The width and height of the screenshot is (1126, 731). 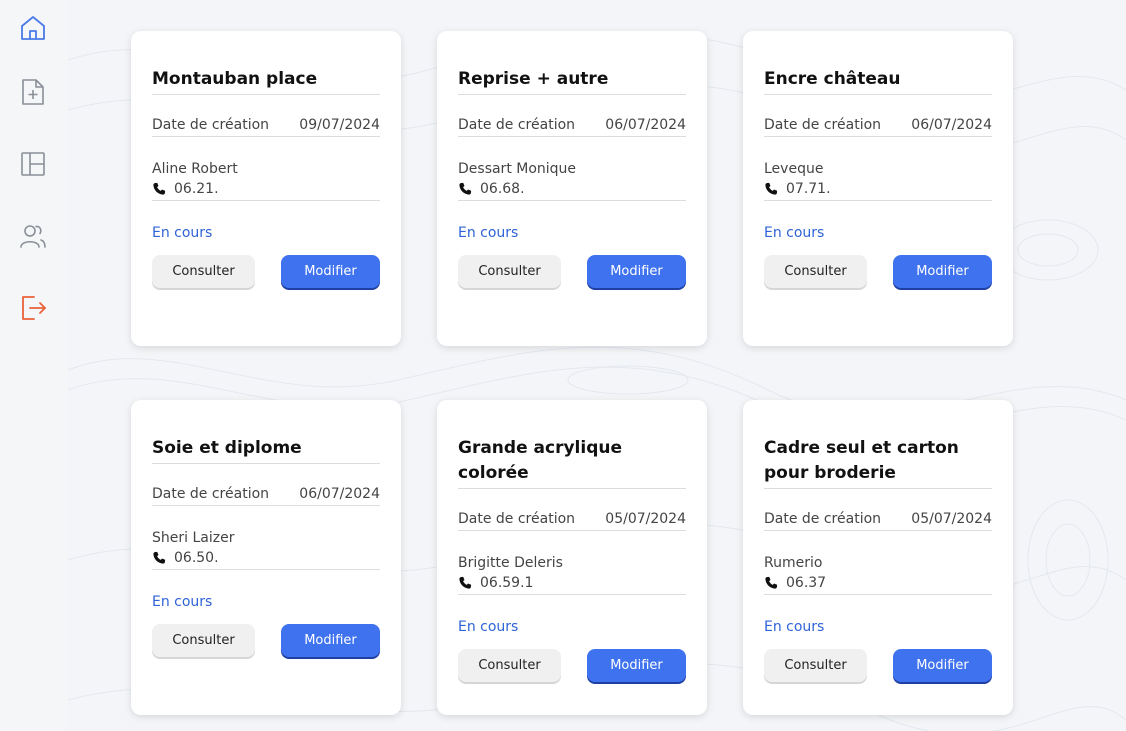 I want to click on client-name: Aline Robert, so click(x=195, y=169).